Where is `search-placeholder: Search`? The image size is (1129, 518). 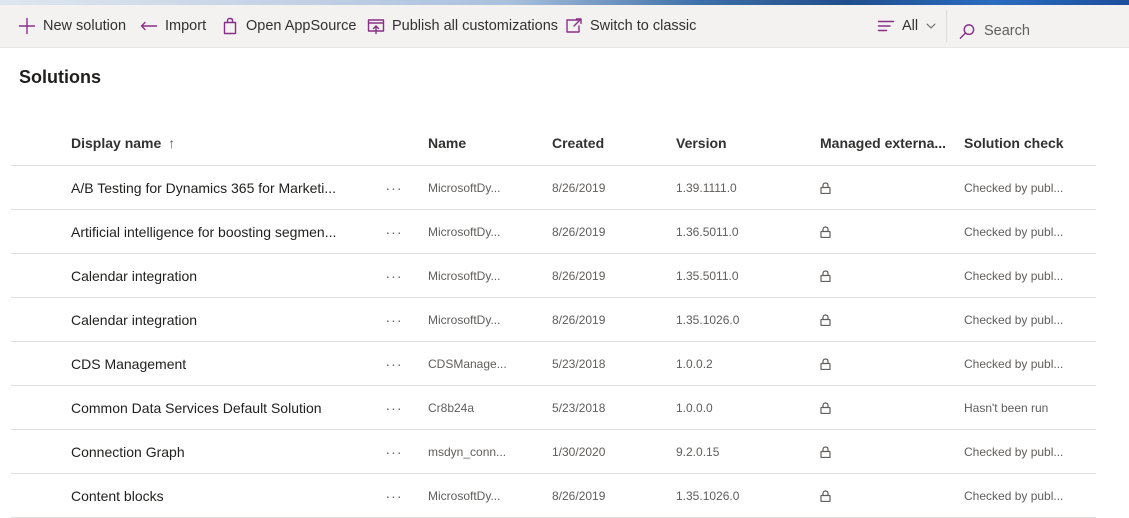 search-placeholder: Search is located at coordinates (1007, 31).